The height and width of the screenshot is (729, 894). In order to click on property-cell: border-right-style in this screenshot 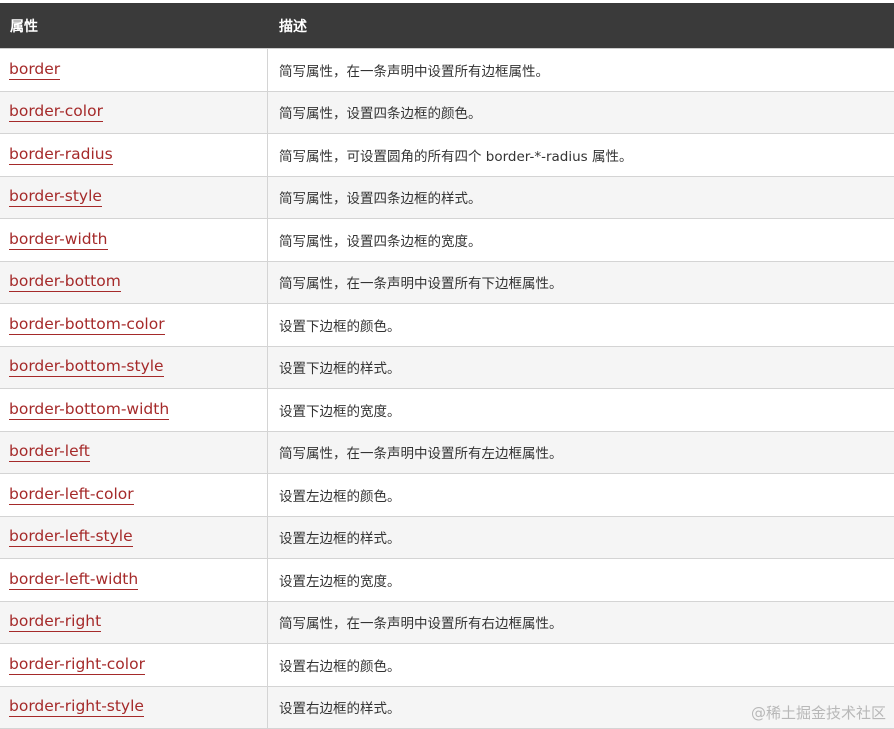, I will do `click(134, 707)`.